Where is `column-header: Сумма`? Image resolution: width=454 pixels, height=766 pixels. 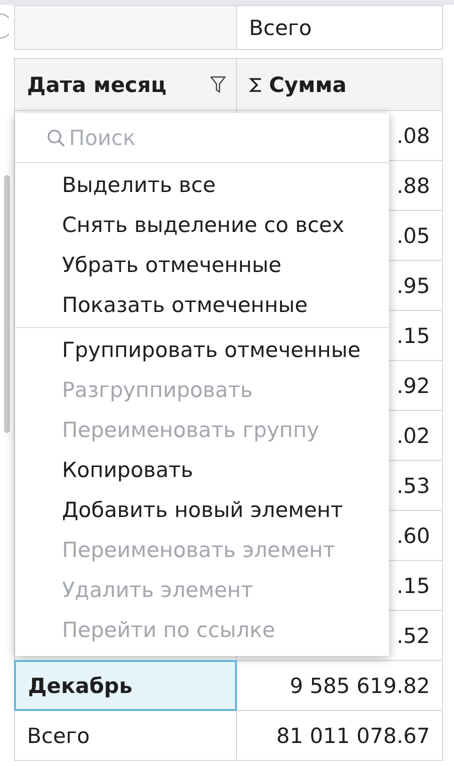
column-header: Сумма is located at coordinates (339, 84).